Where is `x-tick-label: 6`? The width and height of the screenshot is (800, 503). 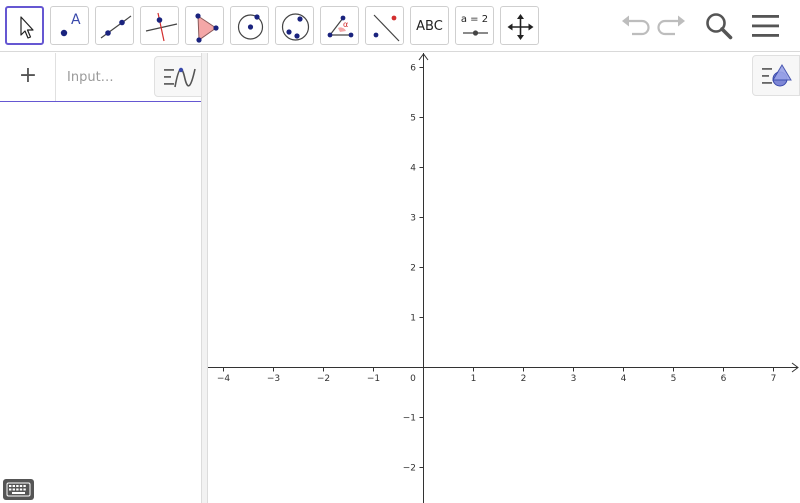
x-tick-label: 6 is located at coordinates (724, 379).